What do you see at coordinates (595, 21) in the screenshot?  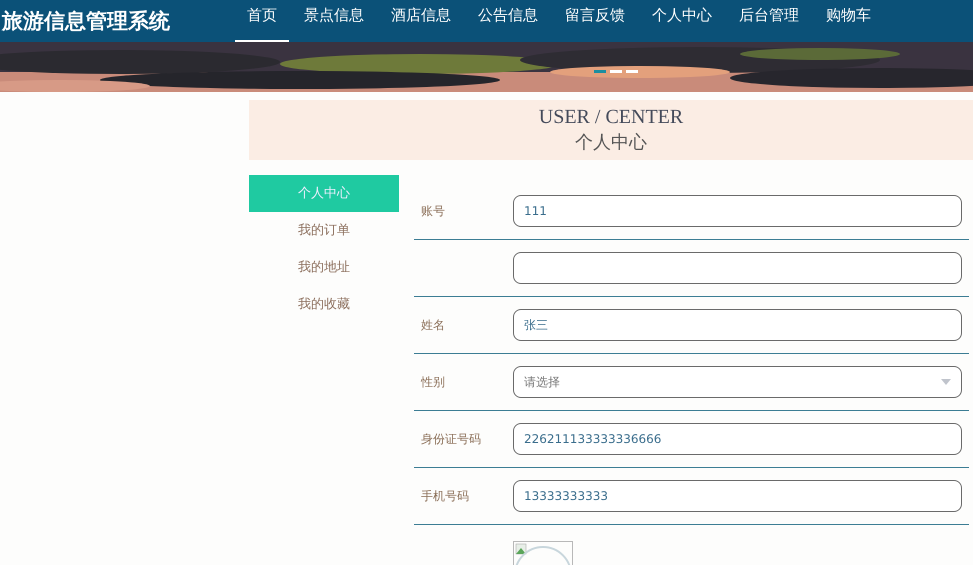 I see `nav-link: 留言反馈` at bounding box center [595, 21].